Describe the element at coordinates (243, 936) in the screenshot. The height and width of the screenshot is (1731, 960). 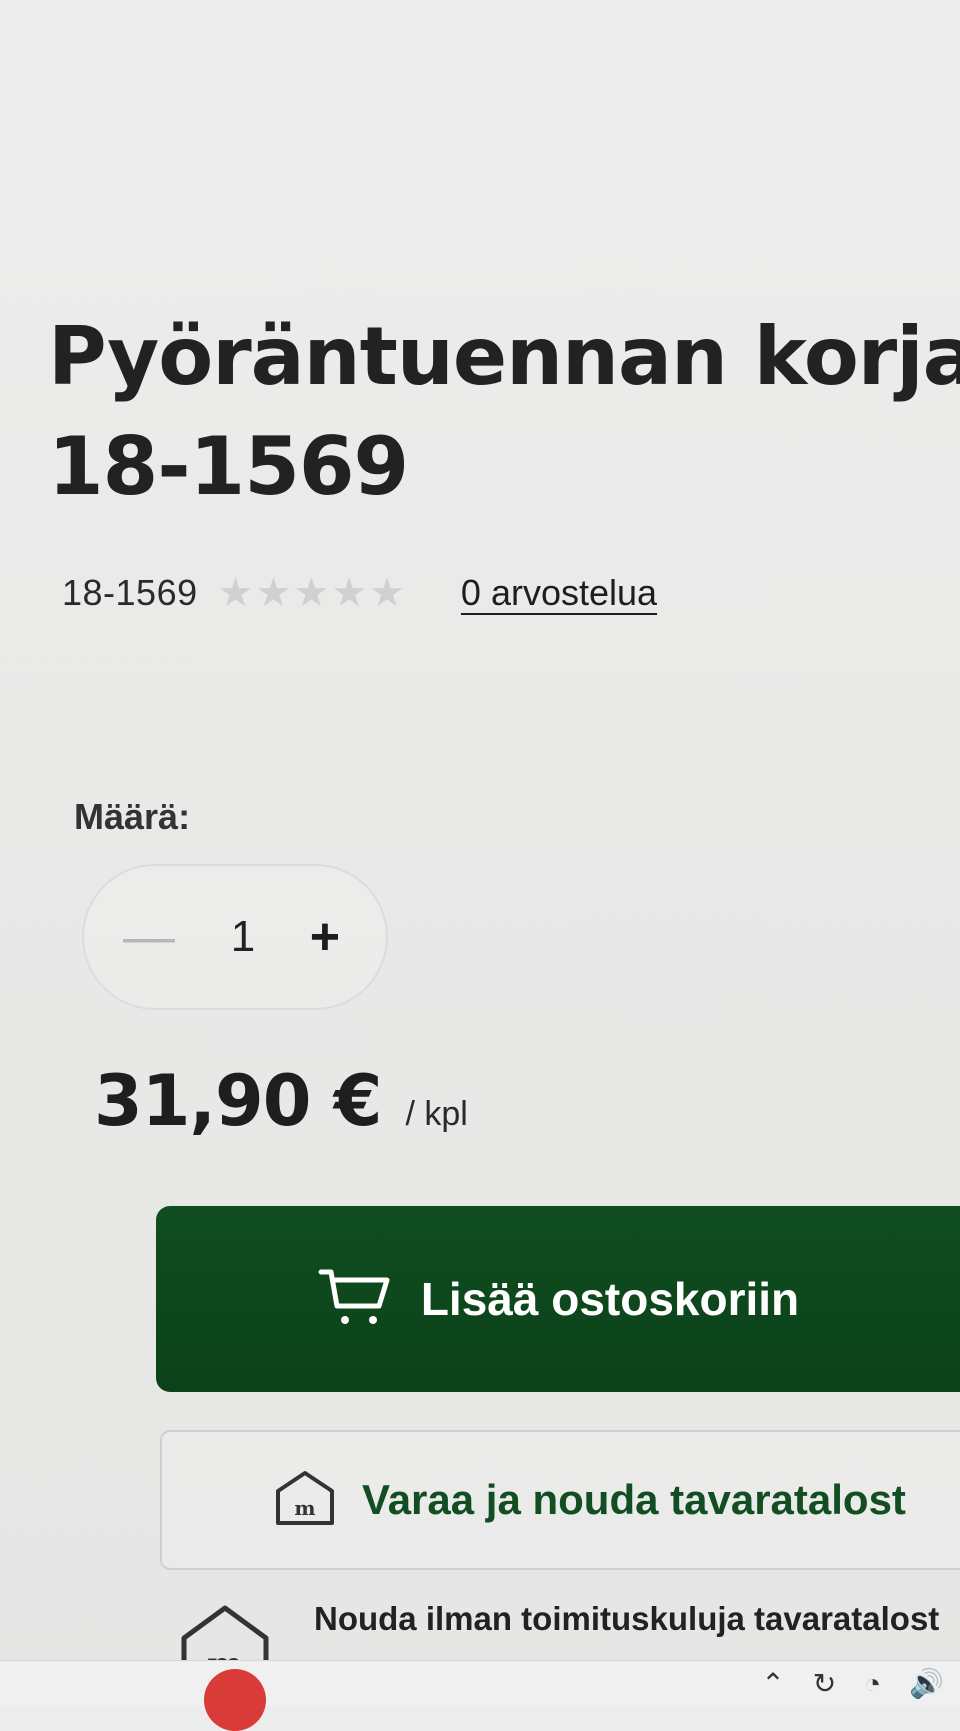
I see `quantity-value: 1` at that location.